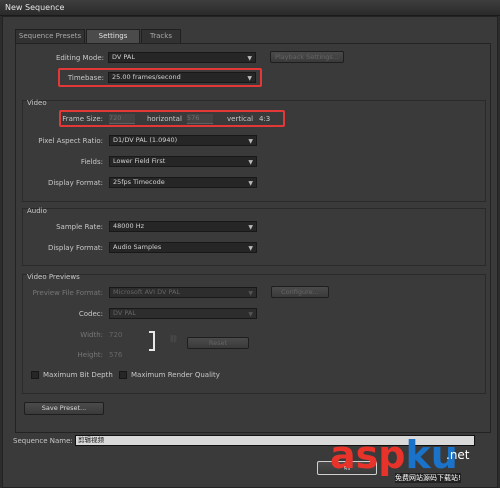 The image size is (500, 488). I want to click on codec-value: DV PAL, so click(124, 313).